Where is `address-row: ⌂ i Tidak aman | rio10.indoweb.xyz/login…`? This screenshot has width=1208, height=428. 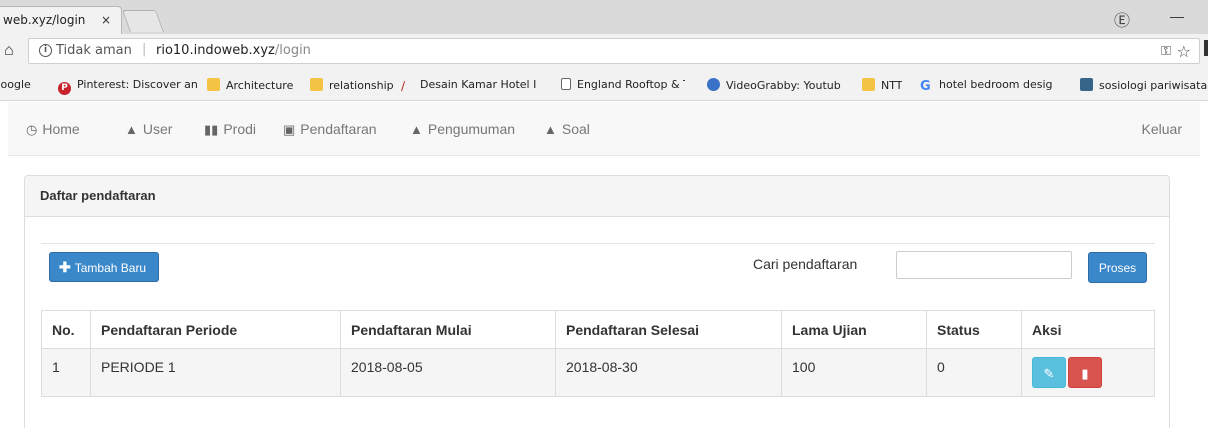
address-row: ⌂ i Tidak aman | rio10.indoweb.xyz/login… is located at coordinates (604, 51).